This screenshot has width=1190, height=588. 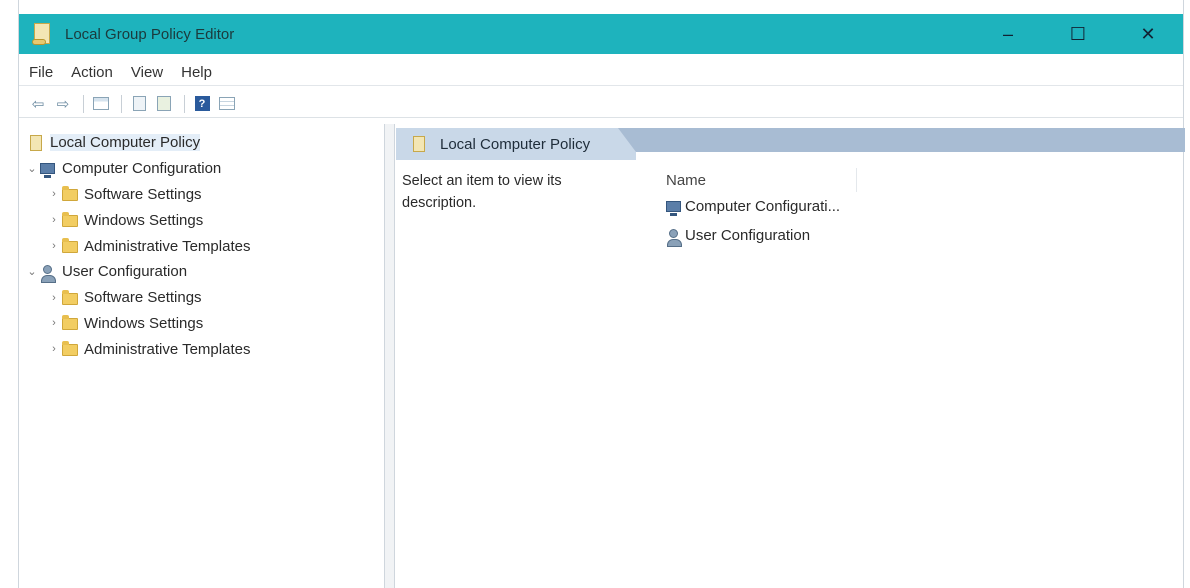 I want to click on column-header-name: Name, so click(x=754, y=180).